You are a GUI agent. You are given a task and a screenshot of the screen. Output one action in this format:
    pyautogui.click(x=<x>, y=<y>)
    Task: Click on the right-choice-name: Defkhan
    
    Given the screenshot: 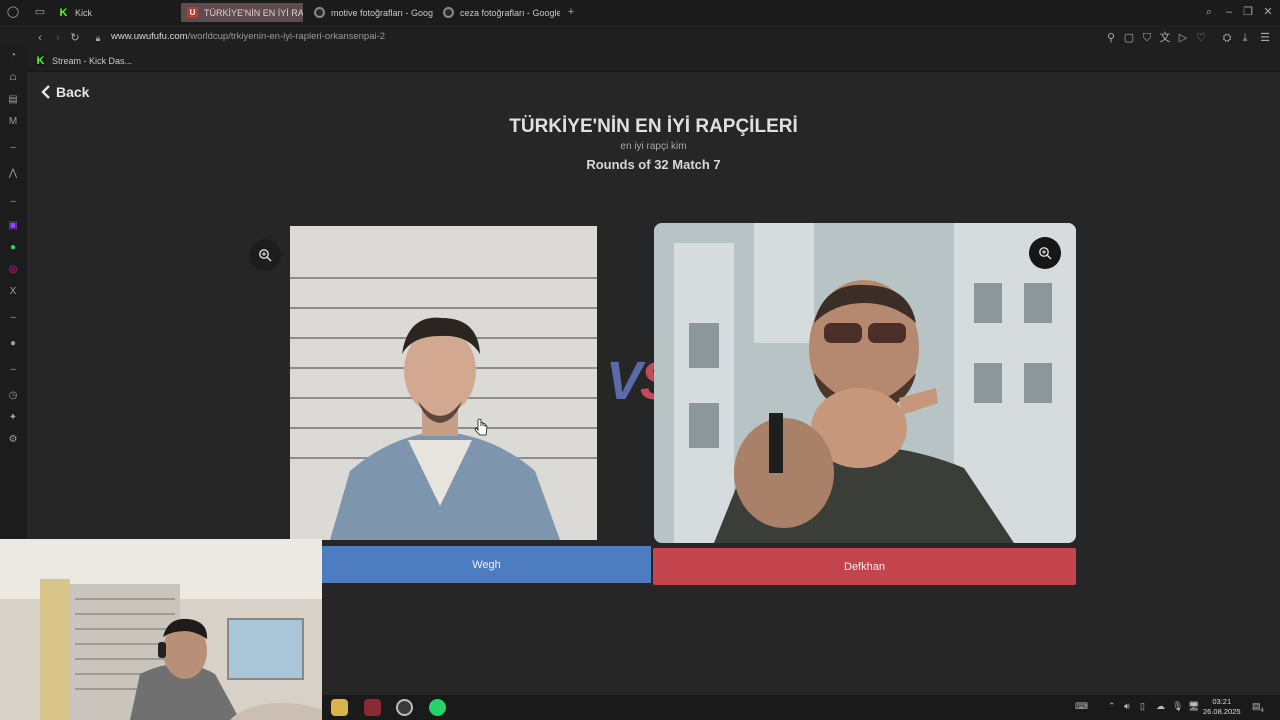 What is the action you would take?
    pyautogui.click(x=864, y=566)
    